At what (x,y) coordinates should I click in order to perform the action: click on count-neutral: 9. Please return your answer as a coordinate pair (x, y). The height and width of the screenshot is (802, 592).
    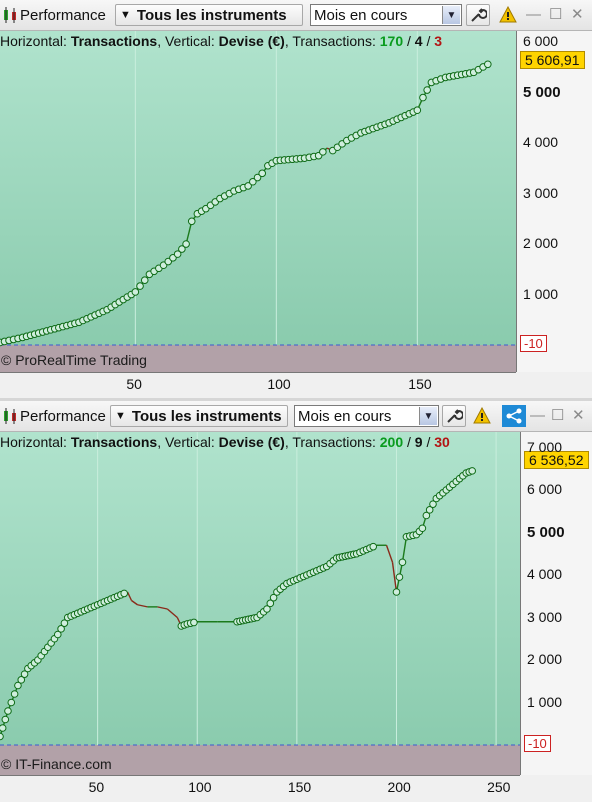
    Looking at the image, I should click on (418, 442).